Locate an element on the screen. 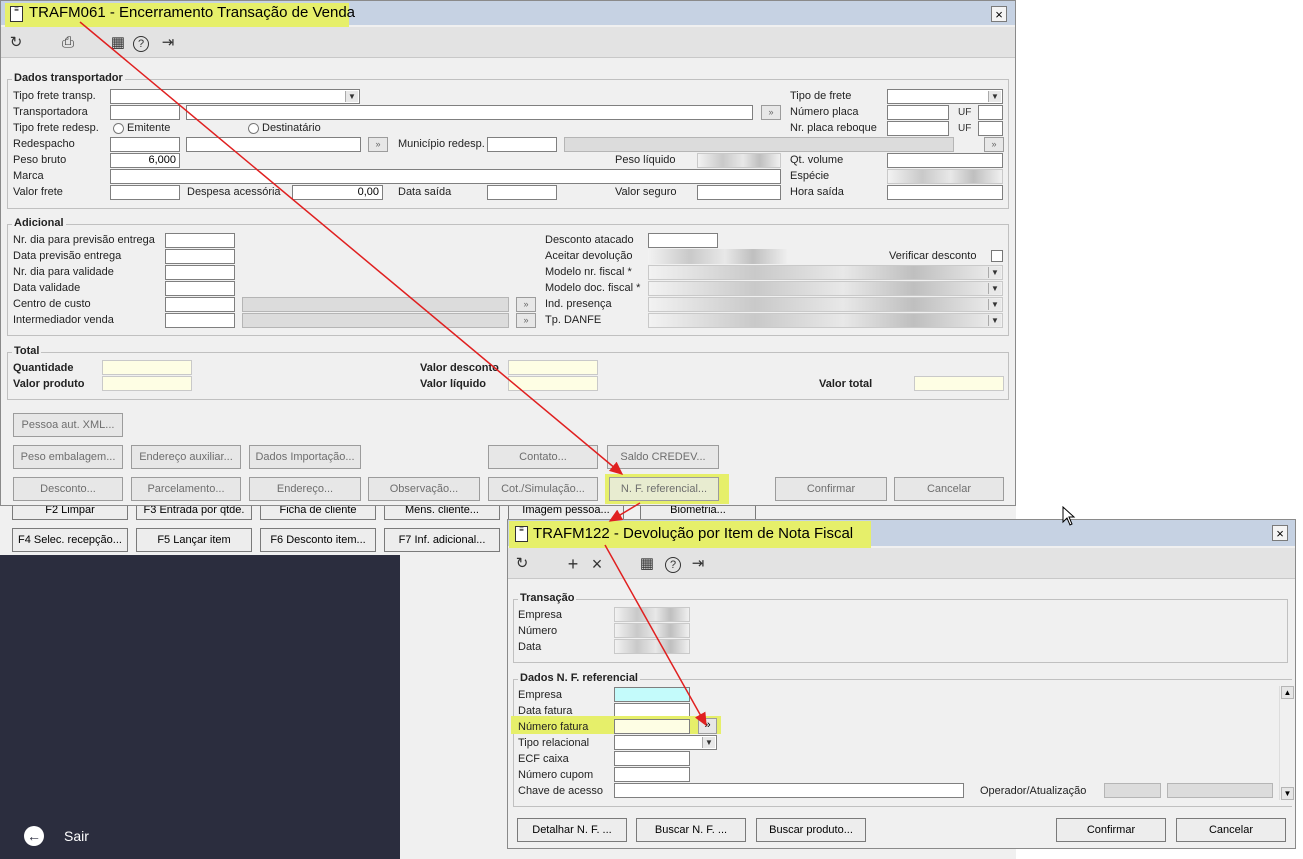 This screenshot has height=859, width=1303. arrow-nf-button-to-window is located at coordinates (624, 512).